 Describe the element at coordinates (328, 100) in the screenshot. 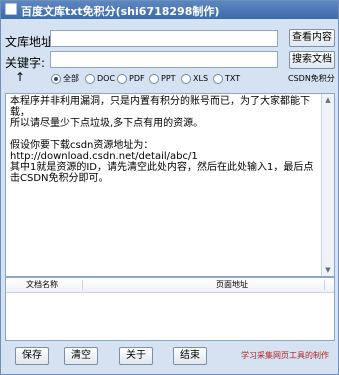

I see `scroll-up-icon: ▲` at that location.